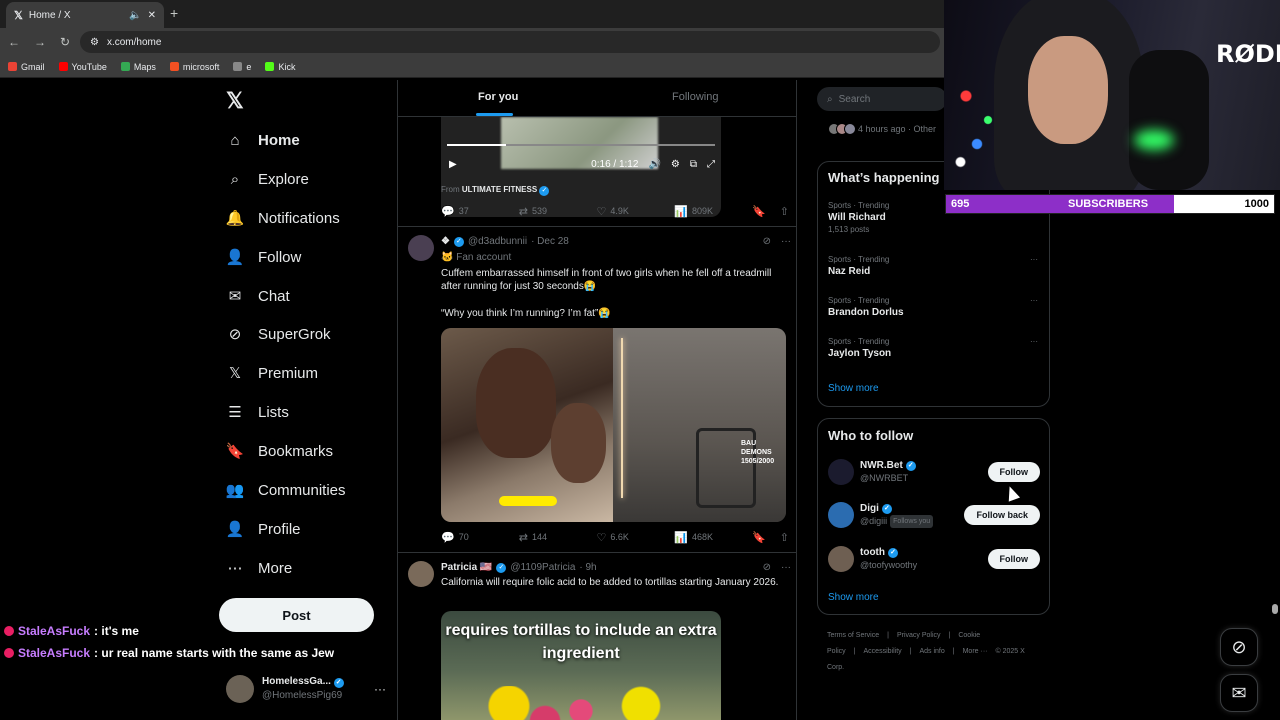  I want to click on reply-button: 💬 70, so click(480, 537).